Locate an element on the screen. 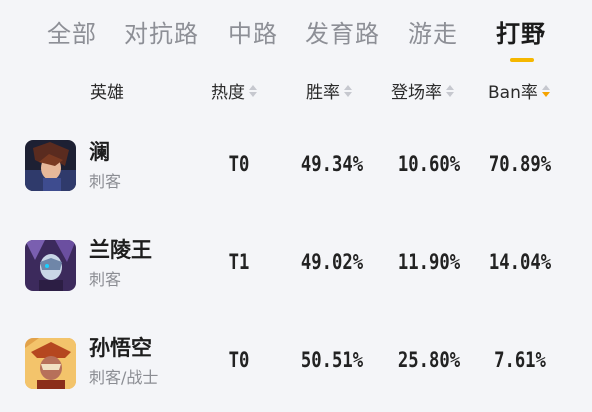 This screenshot has height=412, width=592. column-pickrate-label: 登场率 is located at coordinates (416, 93).